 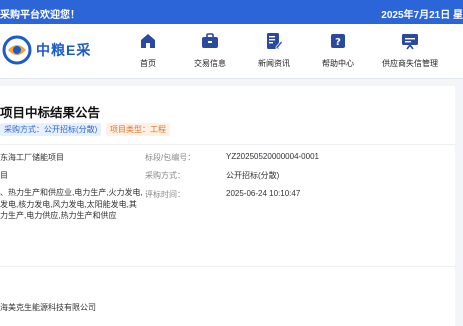 I want to click on nav-home: 首页, so click(x=148, y=50).